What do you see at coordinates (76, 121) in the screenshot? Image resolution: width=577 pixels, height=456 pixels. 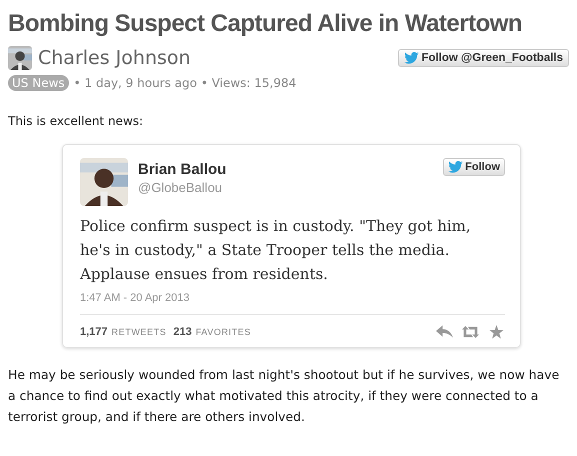 I see `paragraph: This is excellent news:` at bounding box center [76, 121].